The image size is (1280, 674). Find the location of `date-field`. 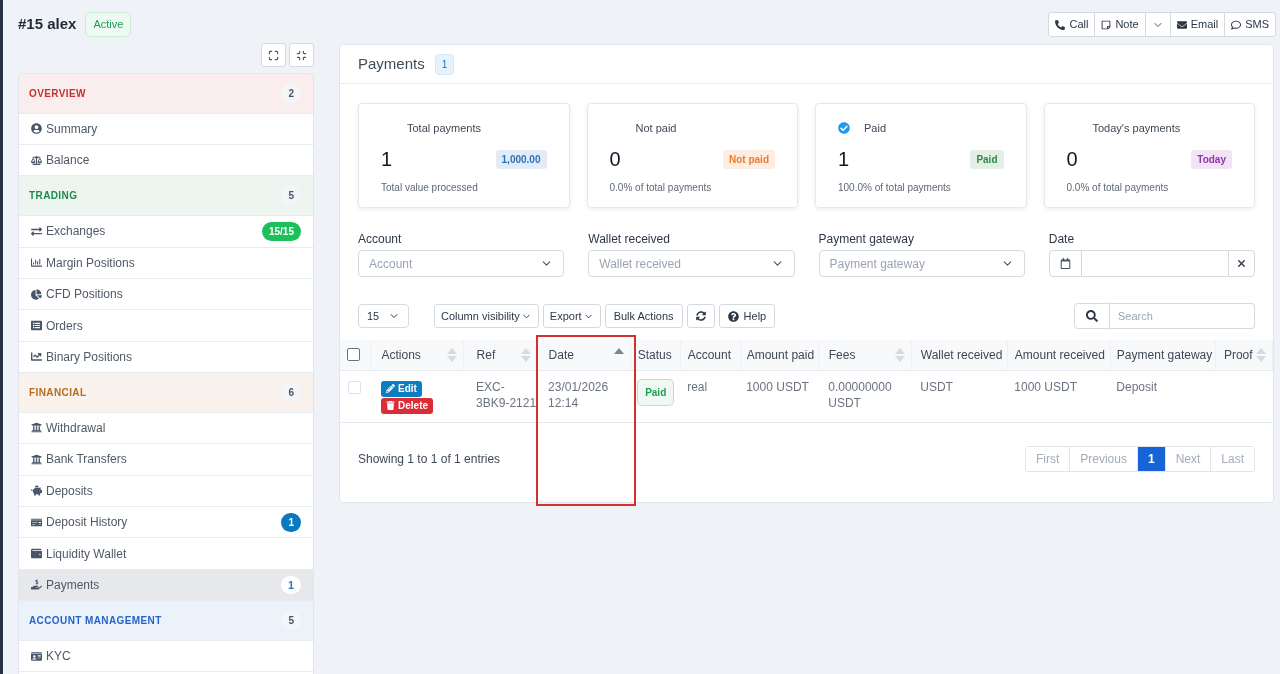

date-field is located at coordinates (1154, 263).